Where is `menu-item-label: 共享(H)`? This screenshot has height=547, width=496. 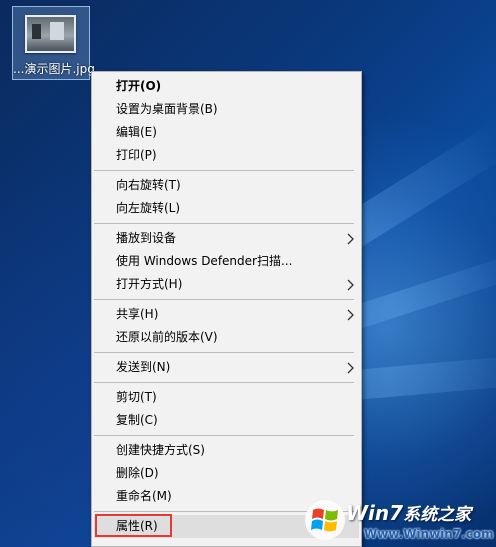 menu-item-label: 共享(H) is located at coordinates (137, 314).